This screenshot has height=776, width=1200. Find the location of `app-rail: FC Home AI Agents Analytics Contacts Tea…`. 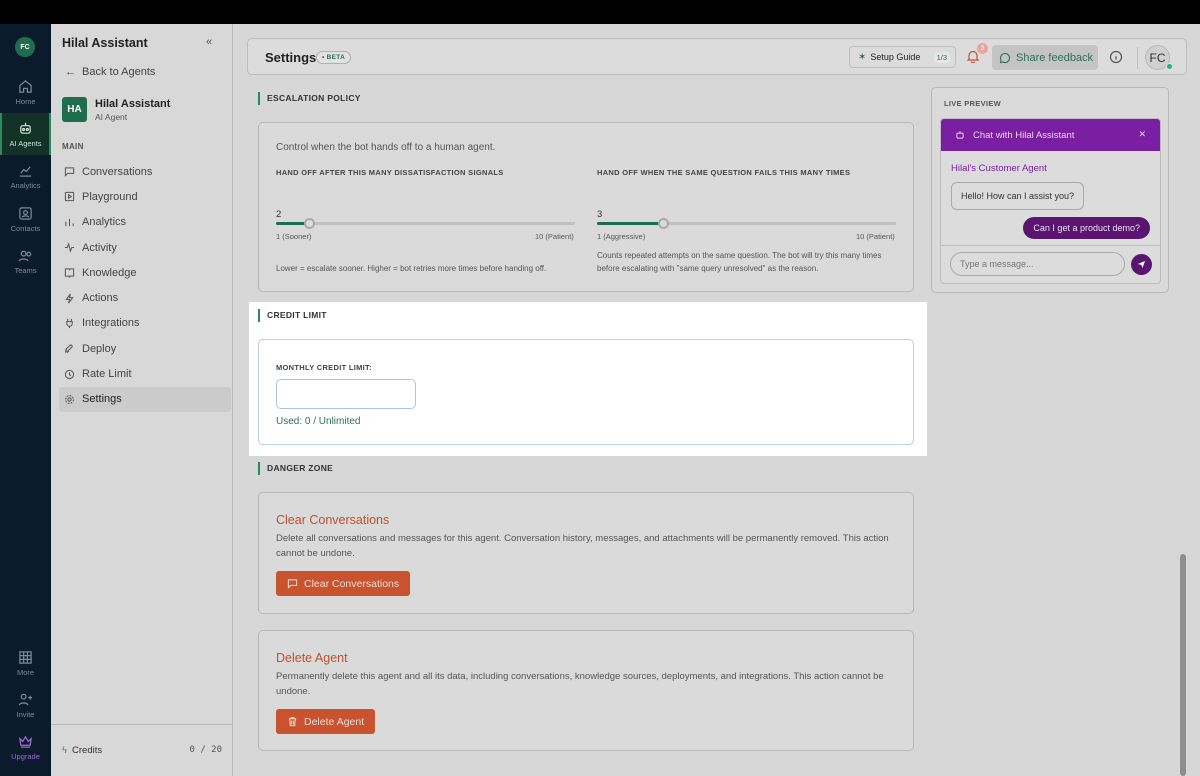

app-rail: FC Home AI Agents Analytics Contacts Tea… is located at coordinates (25, 400).